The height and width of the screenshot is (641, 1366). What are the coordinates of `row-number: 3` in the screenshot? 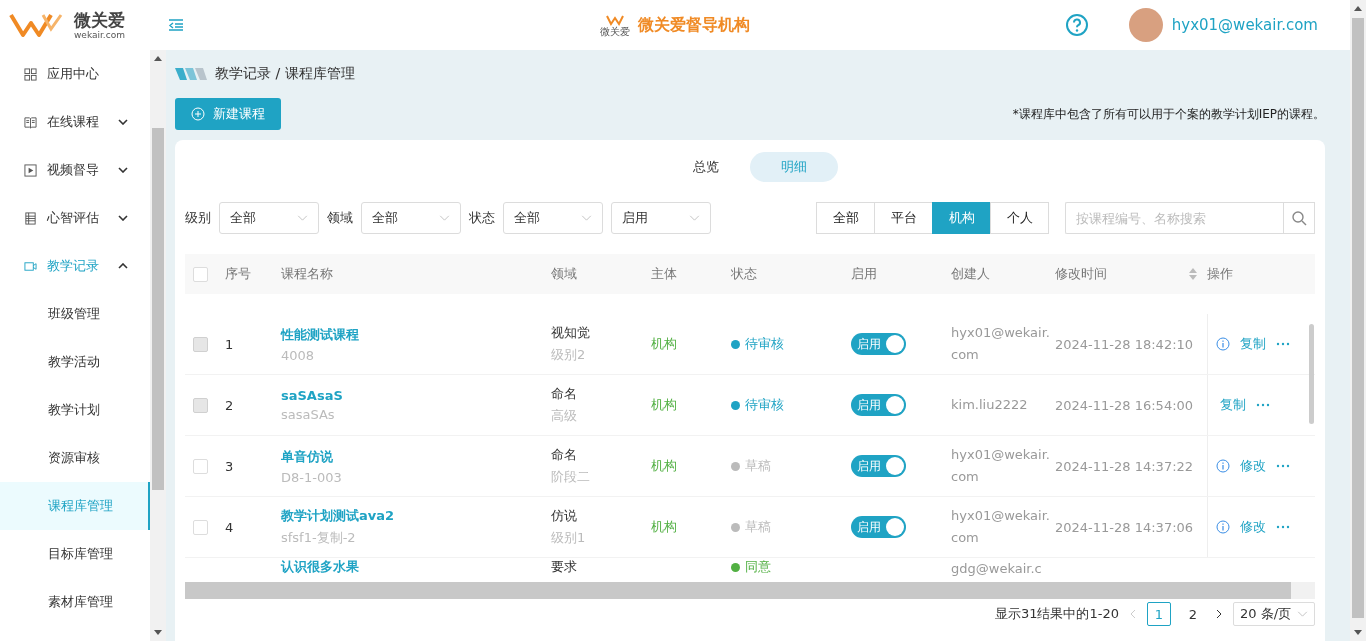 It's located at (229, 466).